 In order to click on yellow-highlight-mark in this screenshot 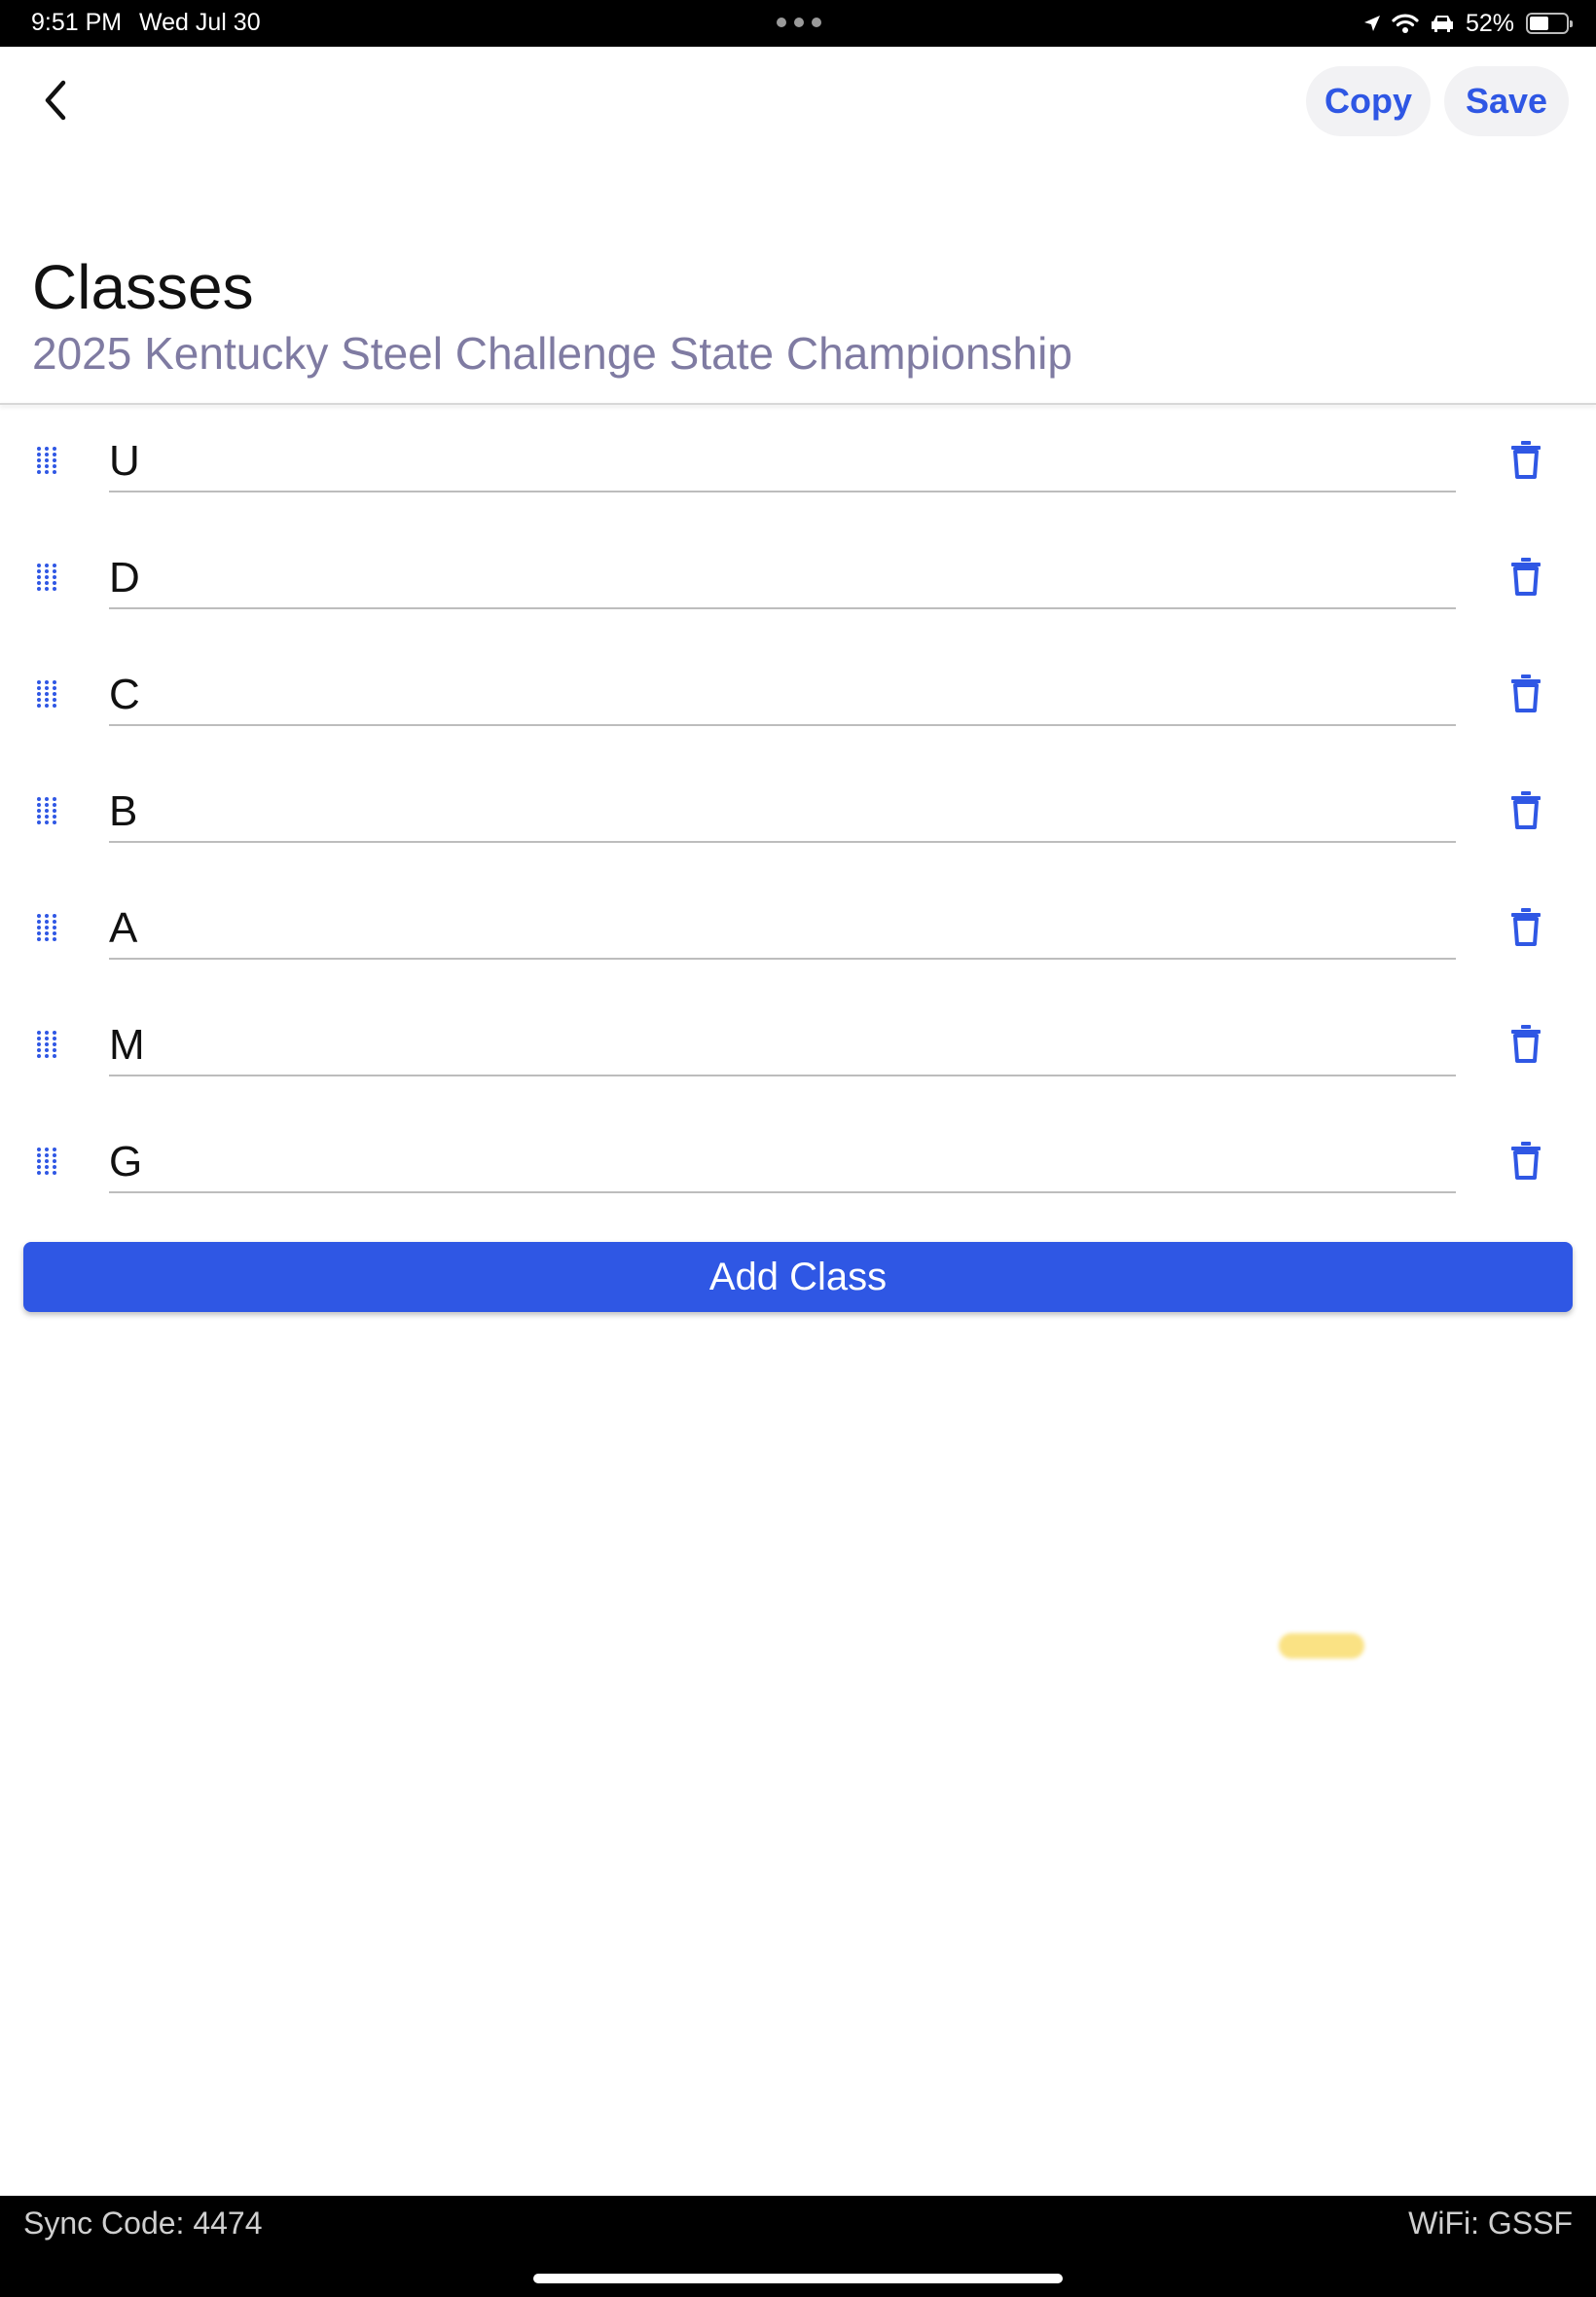, I will do `click(1321, 1646)`.